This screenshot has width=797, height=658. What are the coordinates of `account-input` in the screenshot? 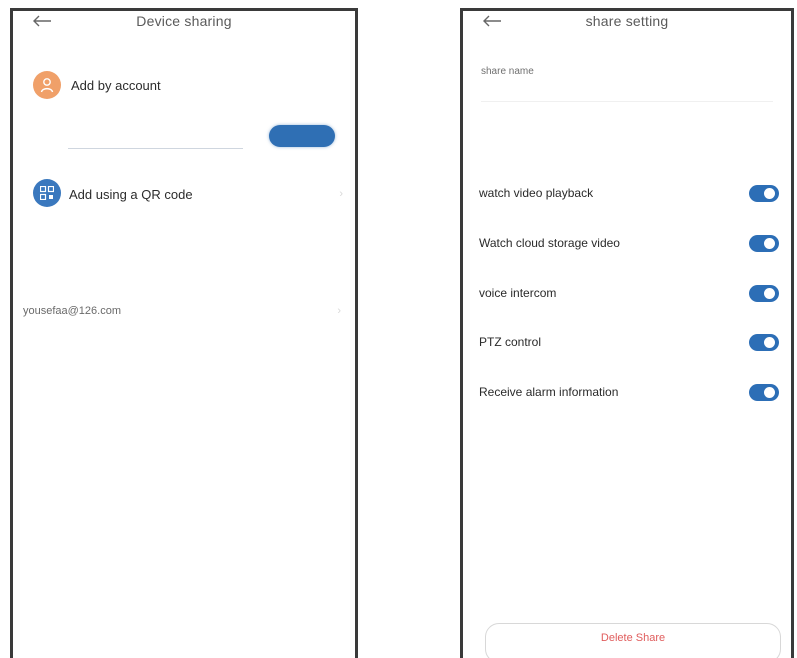 It's located at (155, 137).